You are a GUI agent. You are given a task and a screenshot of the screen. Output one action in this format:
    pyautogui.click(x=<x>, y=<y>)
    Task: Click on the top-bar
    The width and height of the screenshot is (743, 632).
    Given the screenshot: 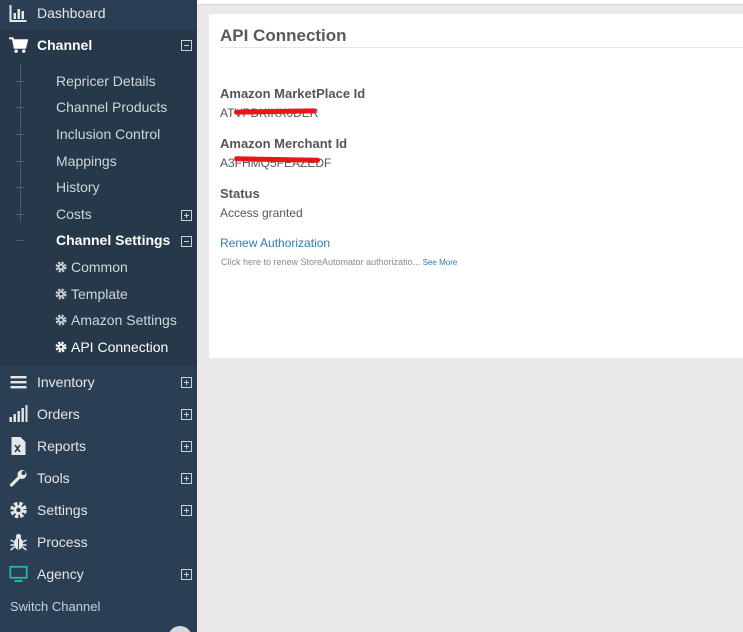 What is the action you would take?
    pyautogui.click(x=470, y=2)
    